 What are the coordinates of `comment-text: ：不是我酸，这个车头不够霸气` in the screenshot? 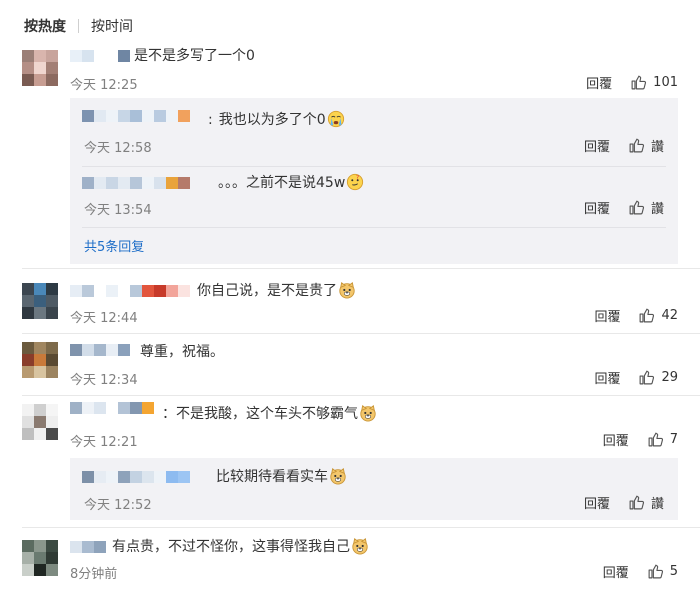 It's located at (269, 413).